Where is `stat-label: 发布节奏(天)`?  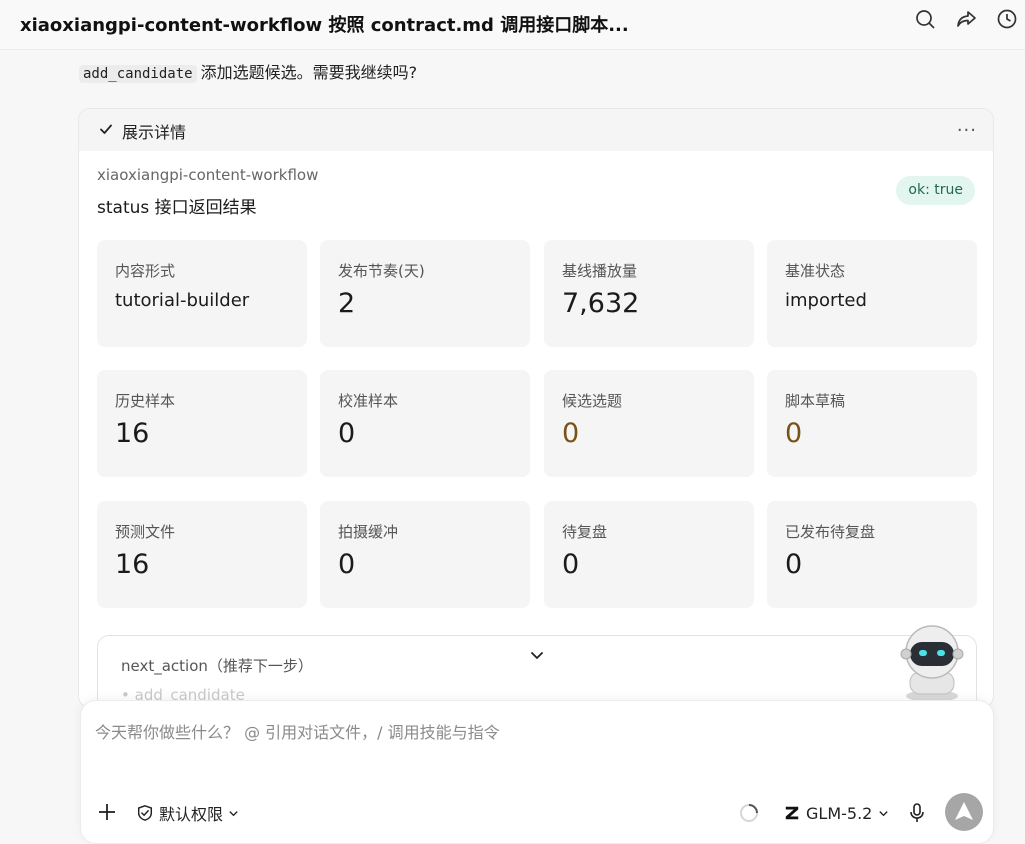 stat-label: 发布节奏(天) is located at coordinates (381, 271).